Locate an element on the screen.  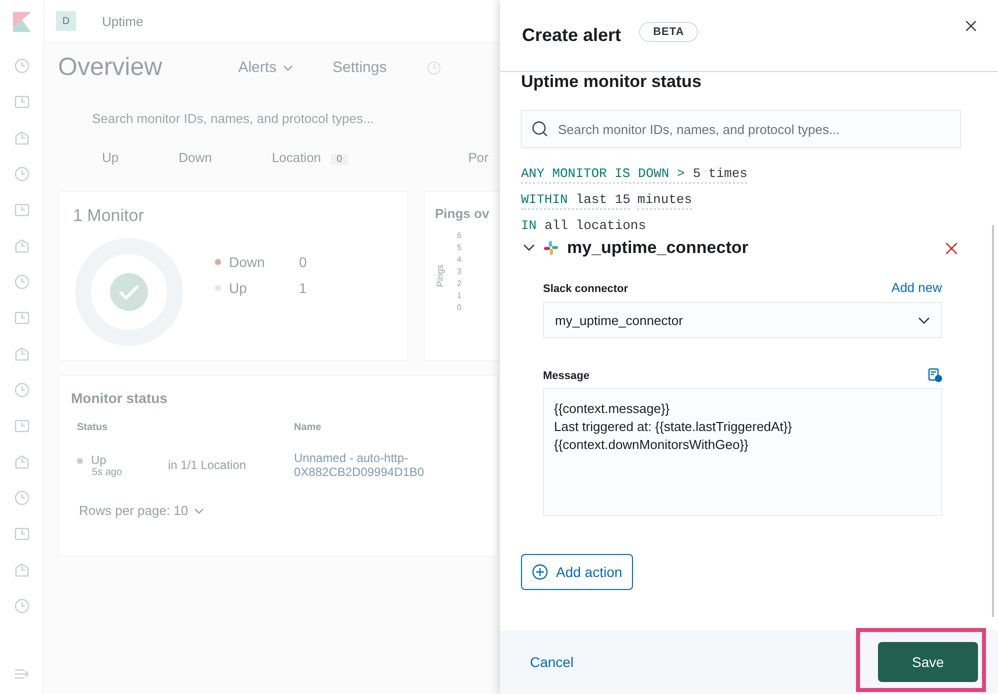
axis-label: Pings is located at coordinates (440, 275).